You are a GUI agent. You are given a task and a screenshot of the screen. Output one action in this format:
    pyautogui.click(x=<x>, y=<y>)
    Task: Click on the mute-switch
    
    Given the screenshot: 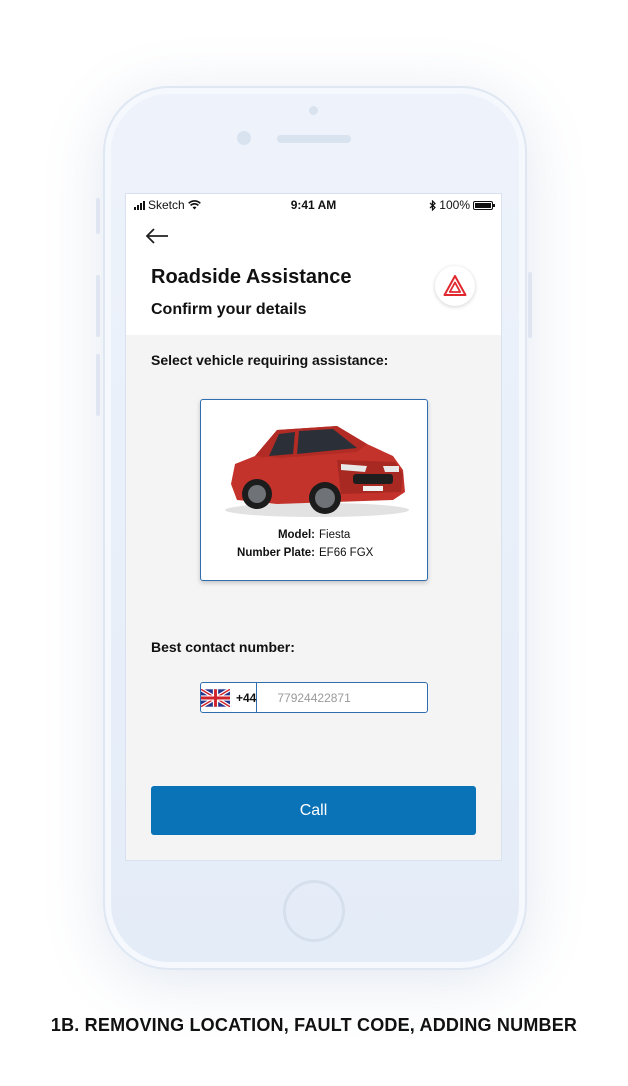 What is the action you would take?
    pyautogui.click(x=98, y=216)
    